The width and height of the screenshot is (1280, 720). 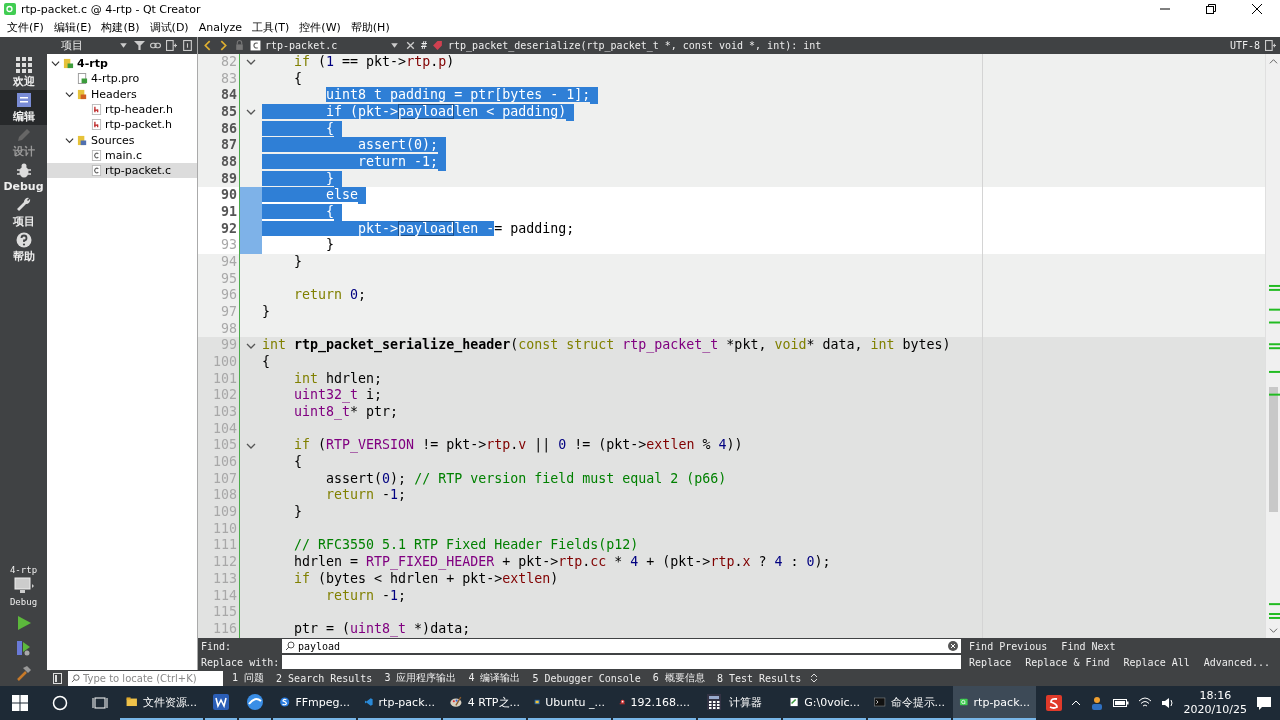 What do you see at coordinates (420, 678) in the screenshot?
I see `output-tab: 3 应用程序输出` at bounding box center [420, 678].